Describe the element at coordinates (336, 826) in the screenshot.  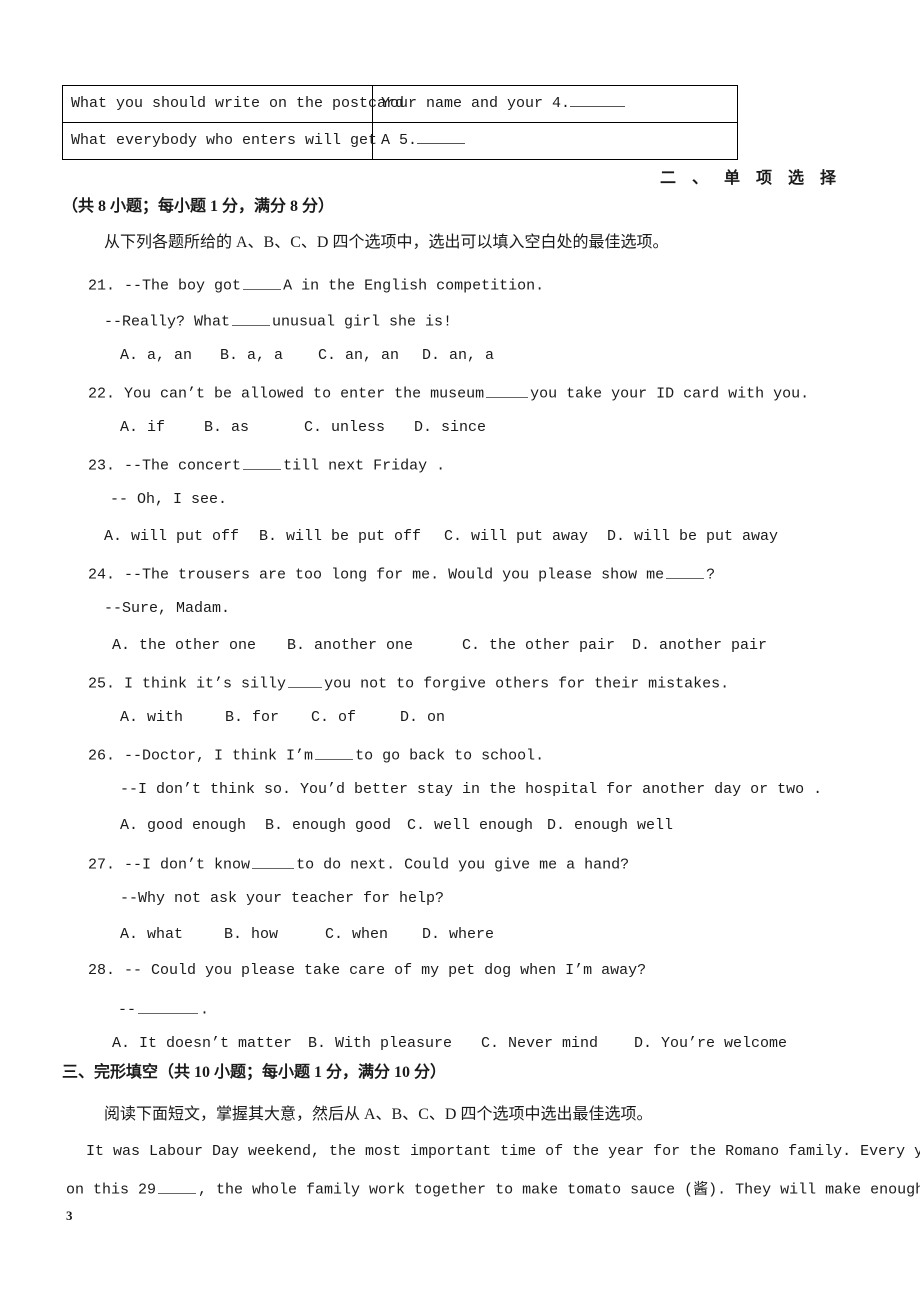
I see `option-26-b: B. enough good` at that location.